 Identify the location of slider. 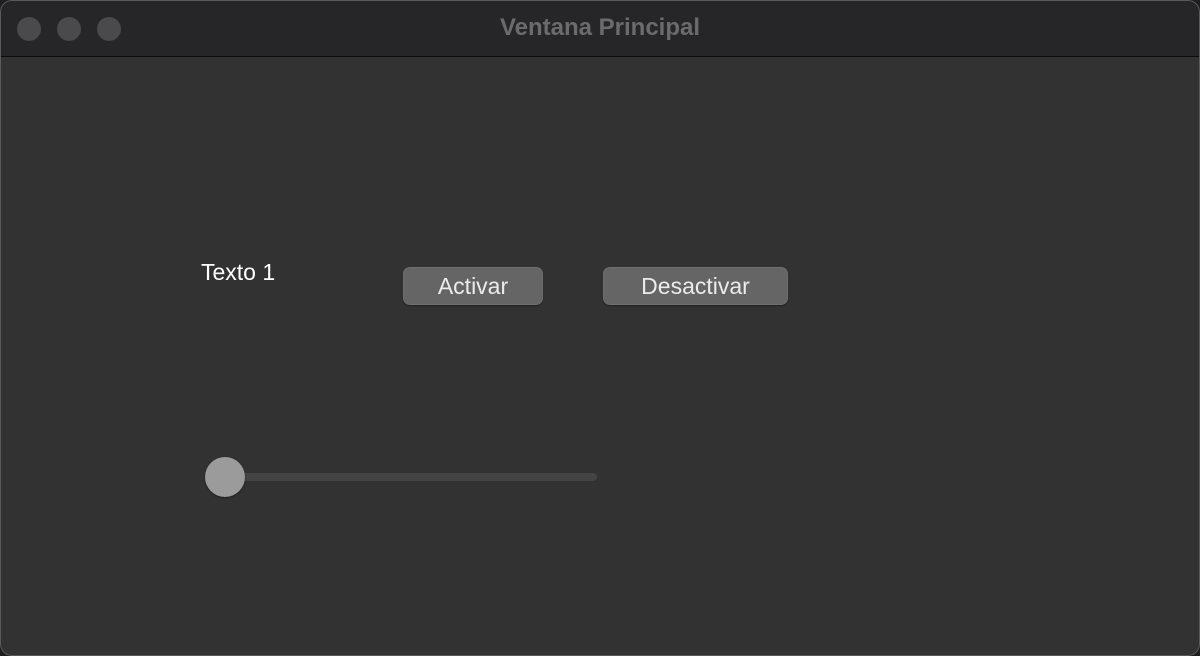
(402, 477).